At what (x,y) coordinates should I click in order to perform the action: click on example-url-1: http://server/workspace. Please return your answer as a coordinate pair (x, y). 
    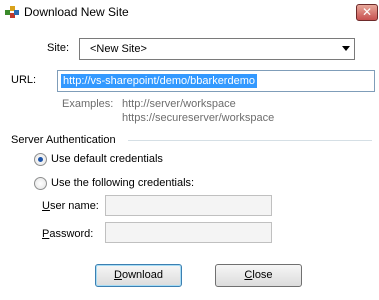
    Looking at the image, I should click on (179, 104).